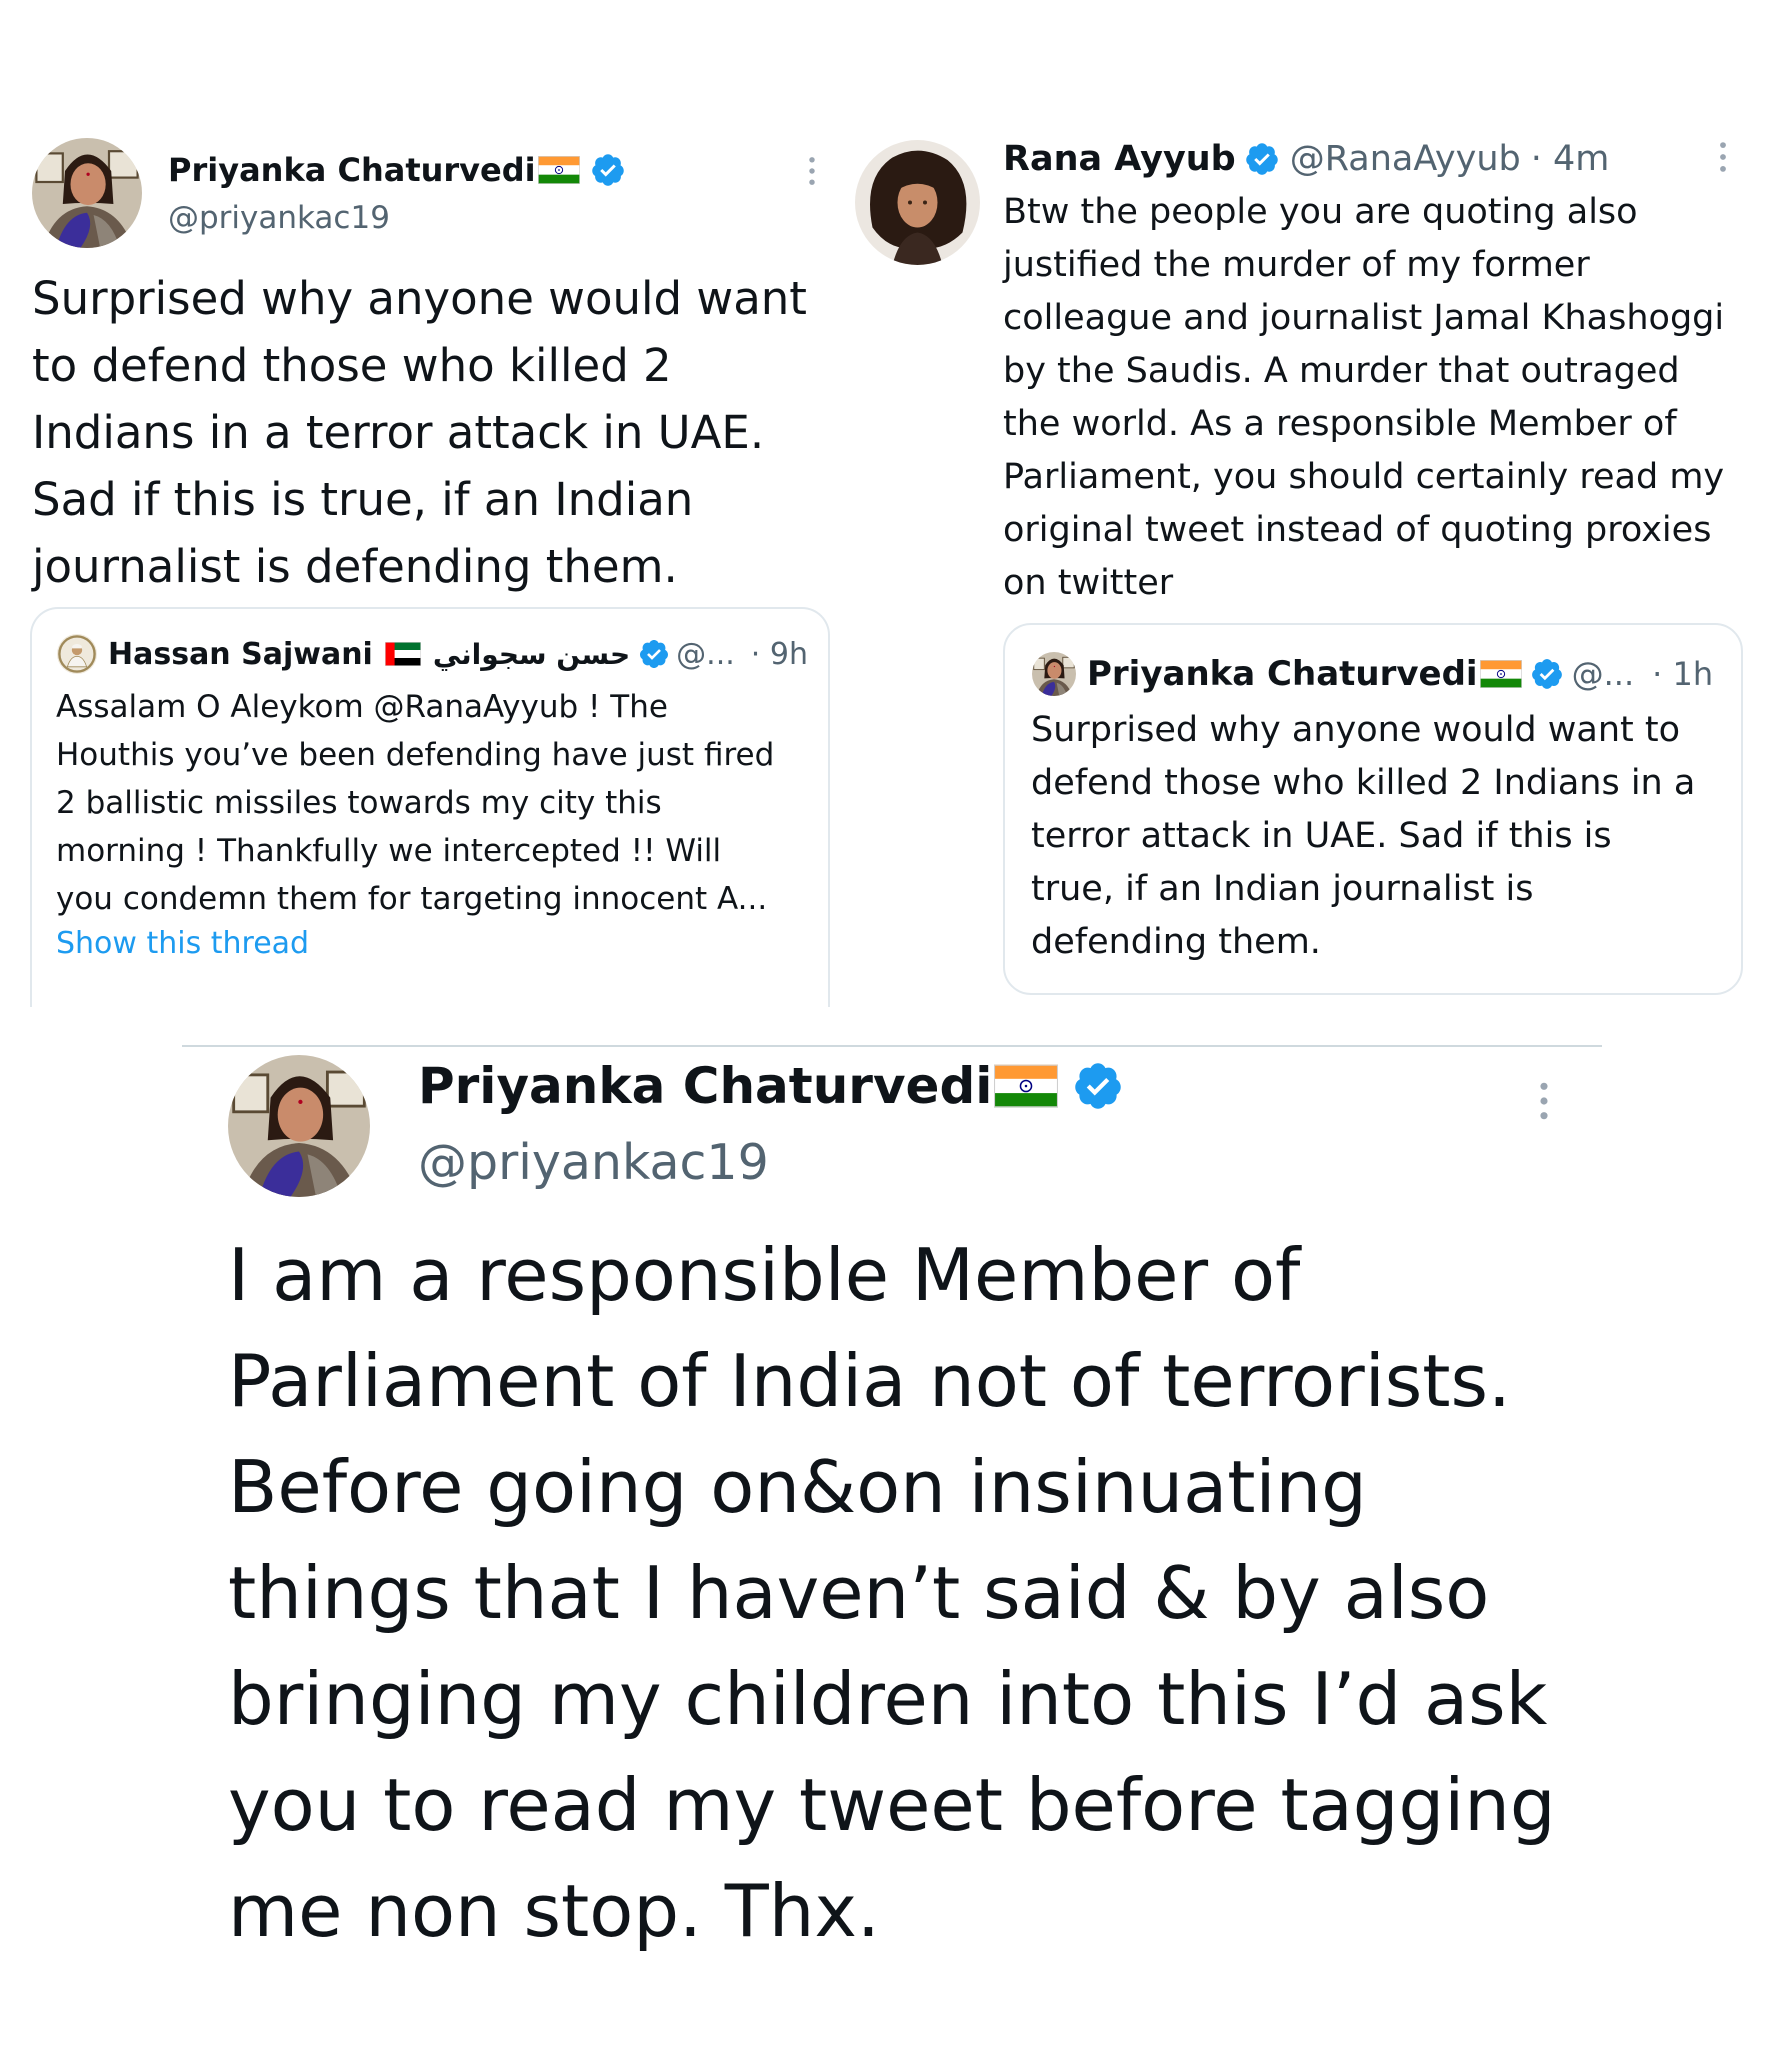 The width and height of the screenshot is (1781, 2048). Describe the element at coordinates (1405, 159) in the screenshot. I see `tweet2-author-handle: @RanaAyyub` at that location.